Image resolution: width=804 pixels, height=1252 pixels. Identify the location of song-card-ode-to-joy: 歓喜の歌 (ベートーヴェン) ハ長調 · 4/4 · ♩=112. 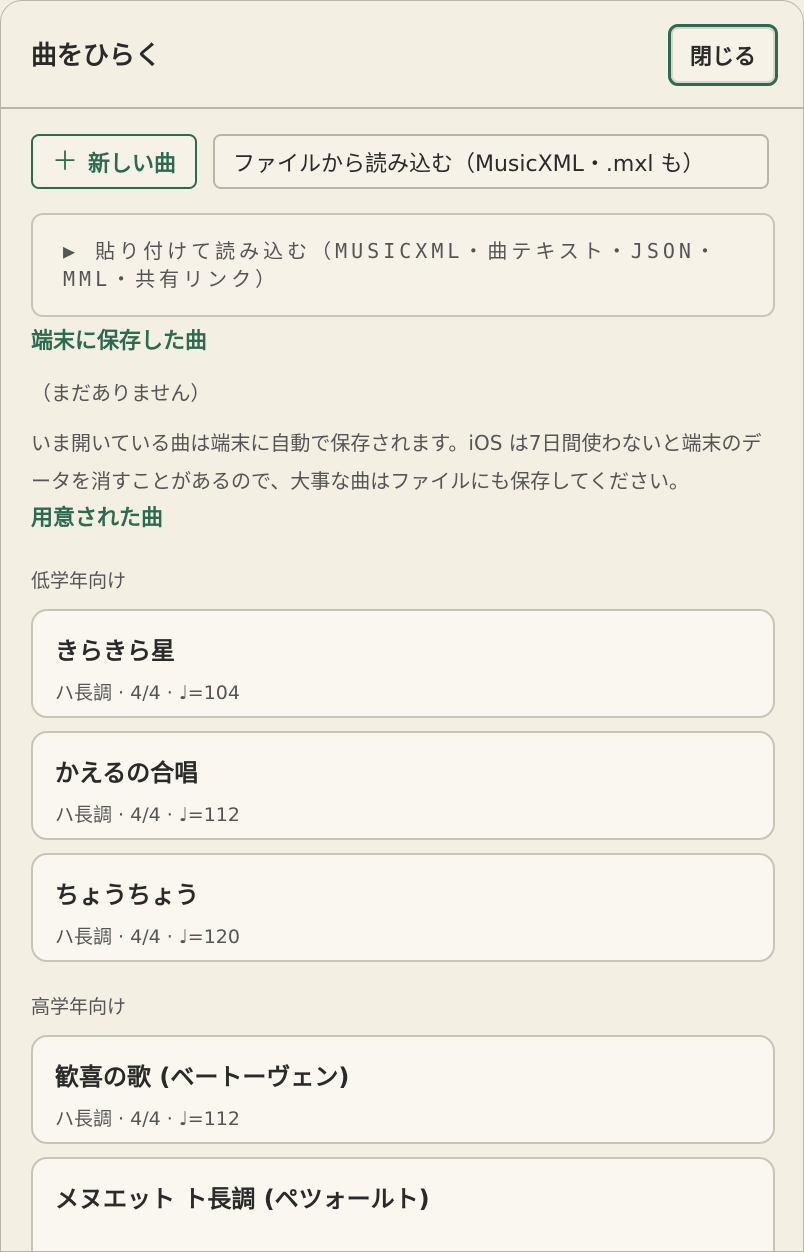
(403, 1089).